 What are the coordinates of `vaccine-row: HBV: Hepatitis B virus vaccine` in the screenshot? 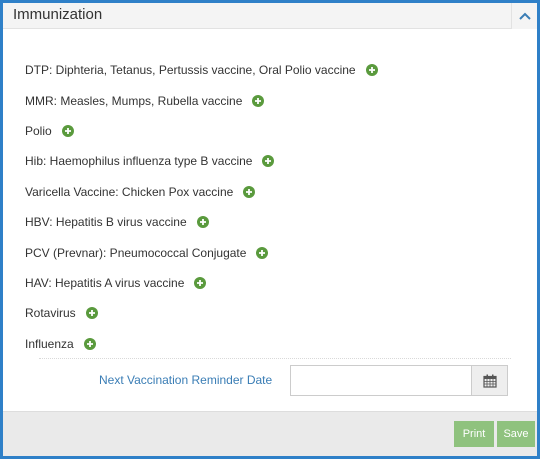 It's located at (275, 222).